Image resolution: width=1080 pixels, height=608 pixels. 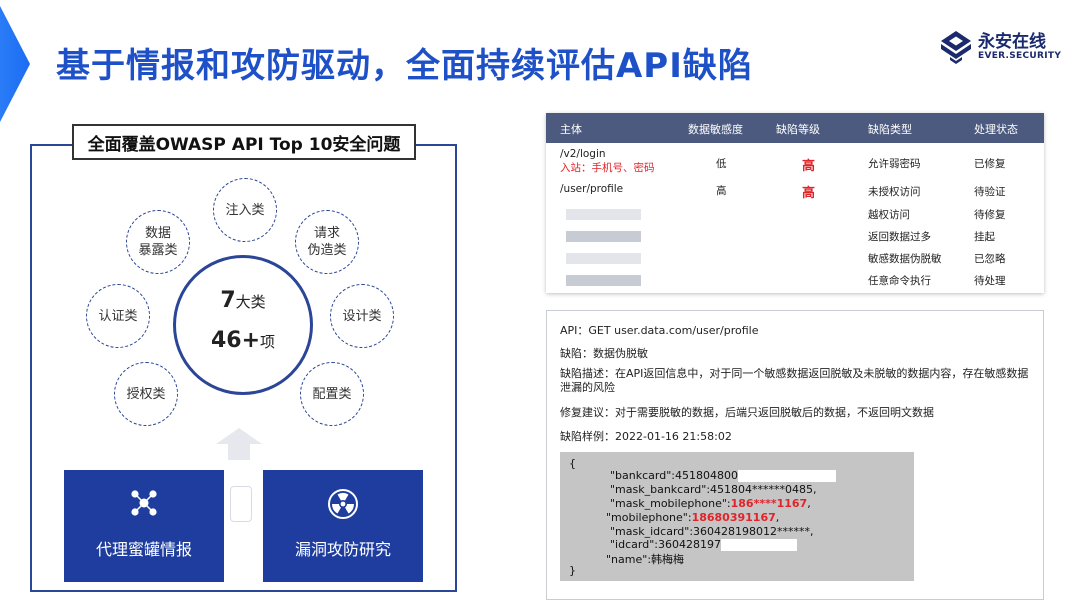 I want to click on category-injection: 注入类, so click(x=245, y=210).